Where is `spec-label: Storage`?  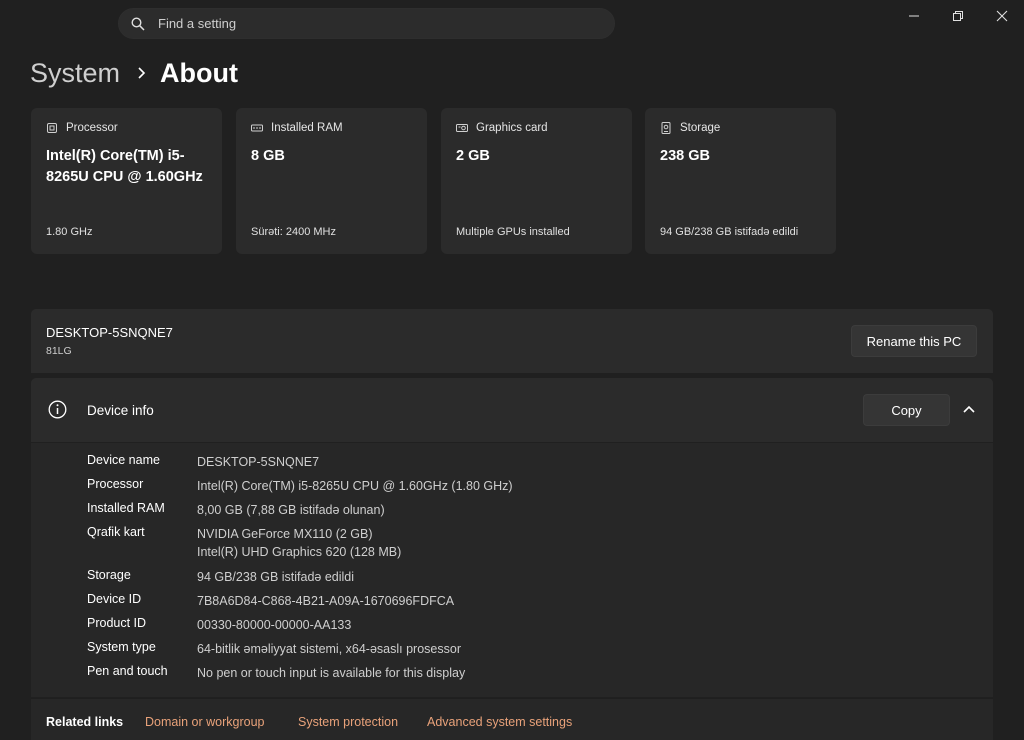
spec-label: Storage is located at coordinates (109, 575).